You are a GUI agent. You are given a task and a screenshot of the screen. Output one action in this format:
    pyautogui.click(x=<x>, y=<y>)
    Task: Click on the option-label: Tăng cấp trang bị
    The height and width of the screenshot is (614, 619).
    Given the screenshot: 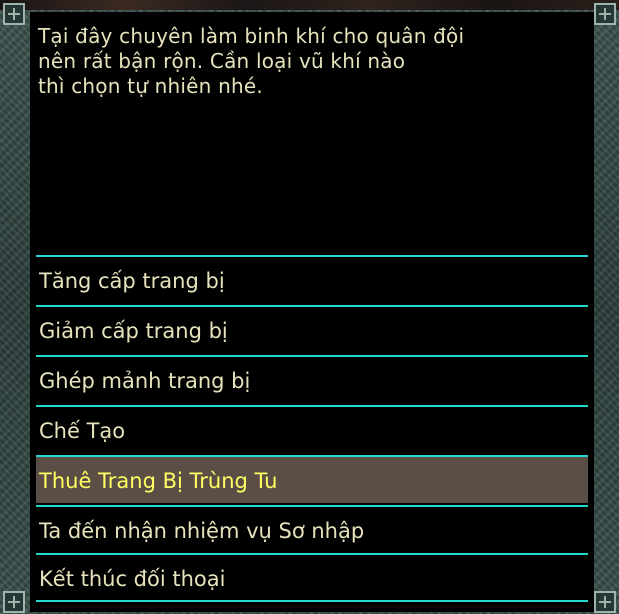 What is the action you would take?
    pyautogui.click(x=132, y=281)
    